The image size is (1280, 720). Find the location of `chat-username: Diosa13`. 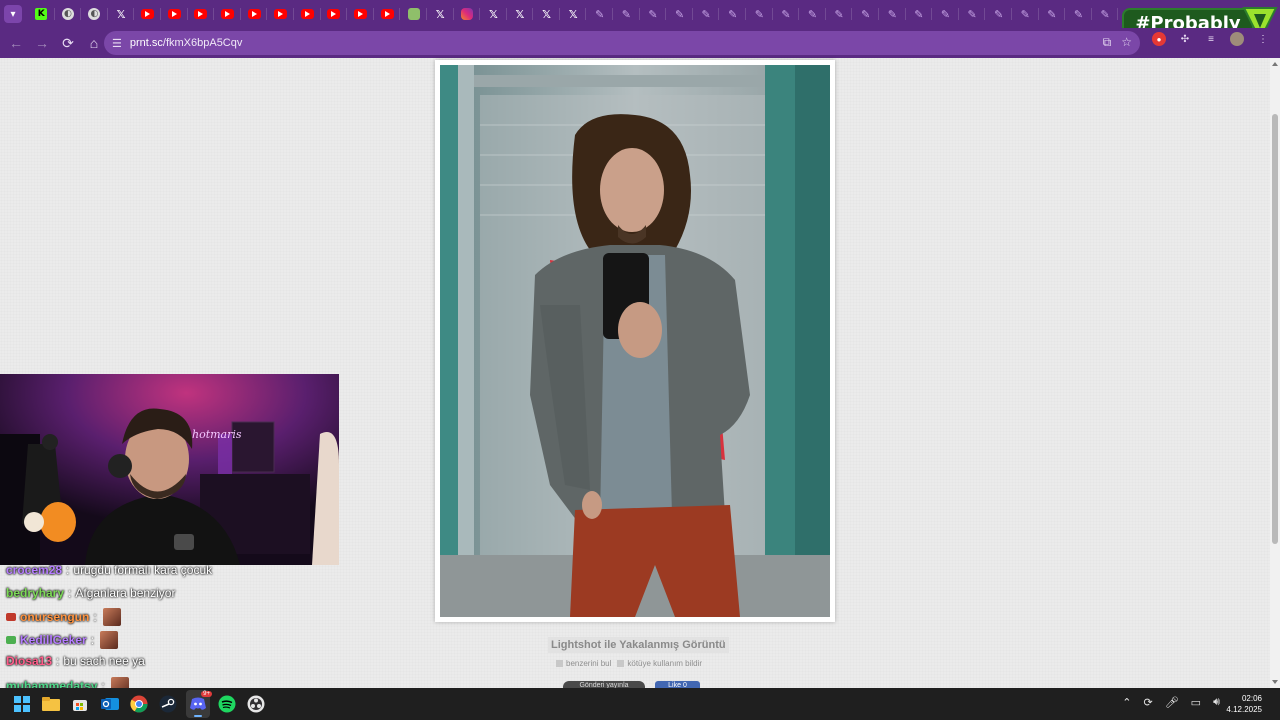

chat-username: Diosa13 is located at coordinates (29, 661).